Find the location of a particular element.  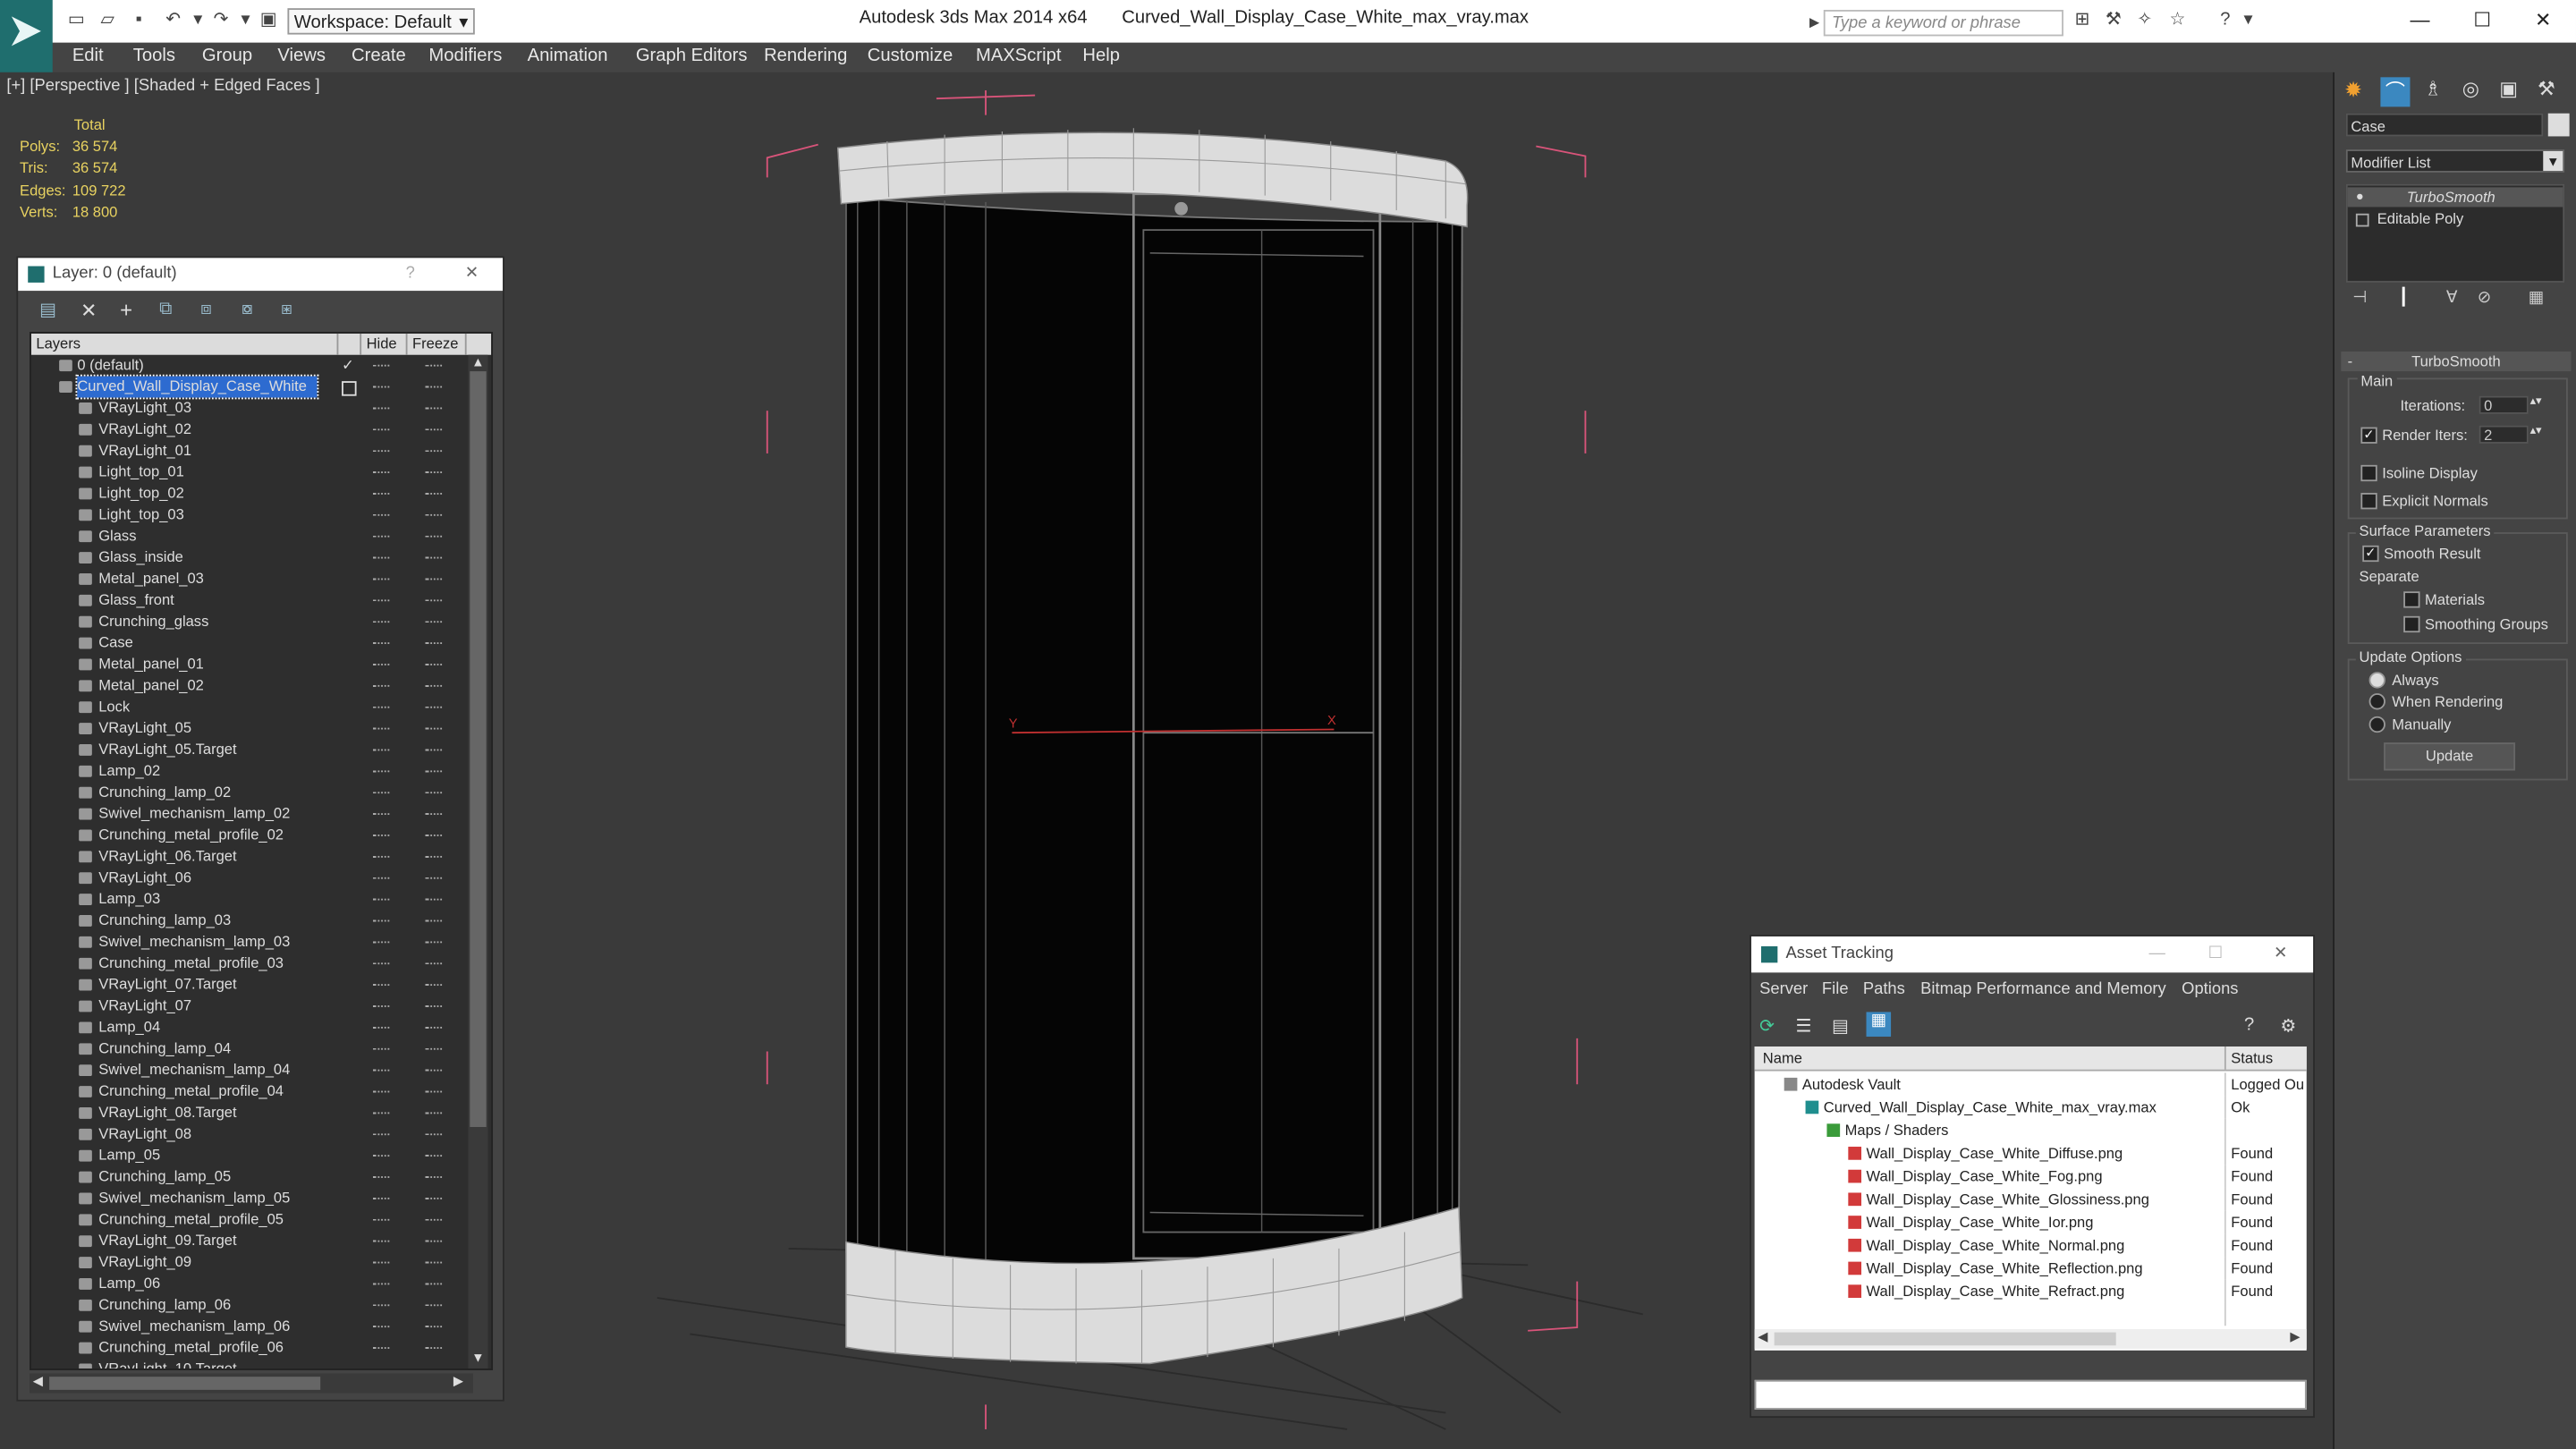

layer-row: Crunching_metal_profile_02 is located at coordinates (249, 835).